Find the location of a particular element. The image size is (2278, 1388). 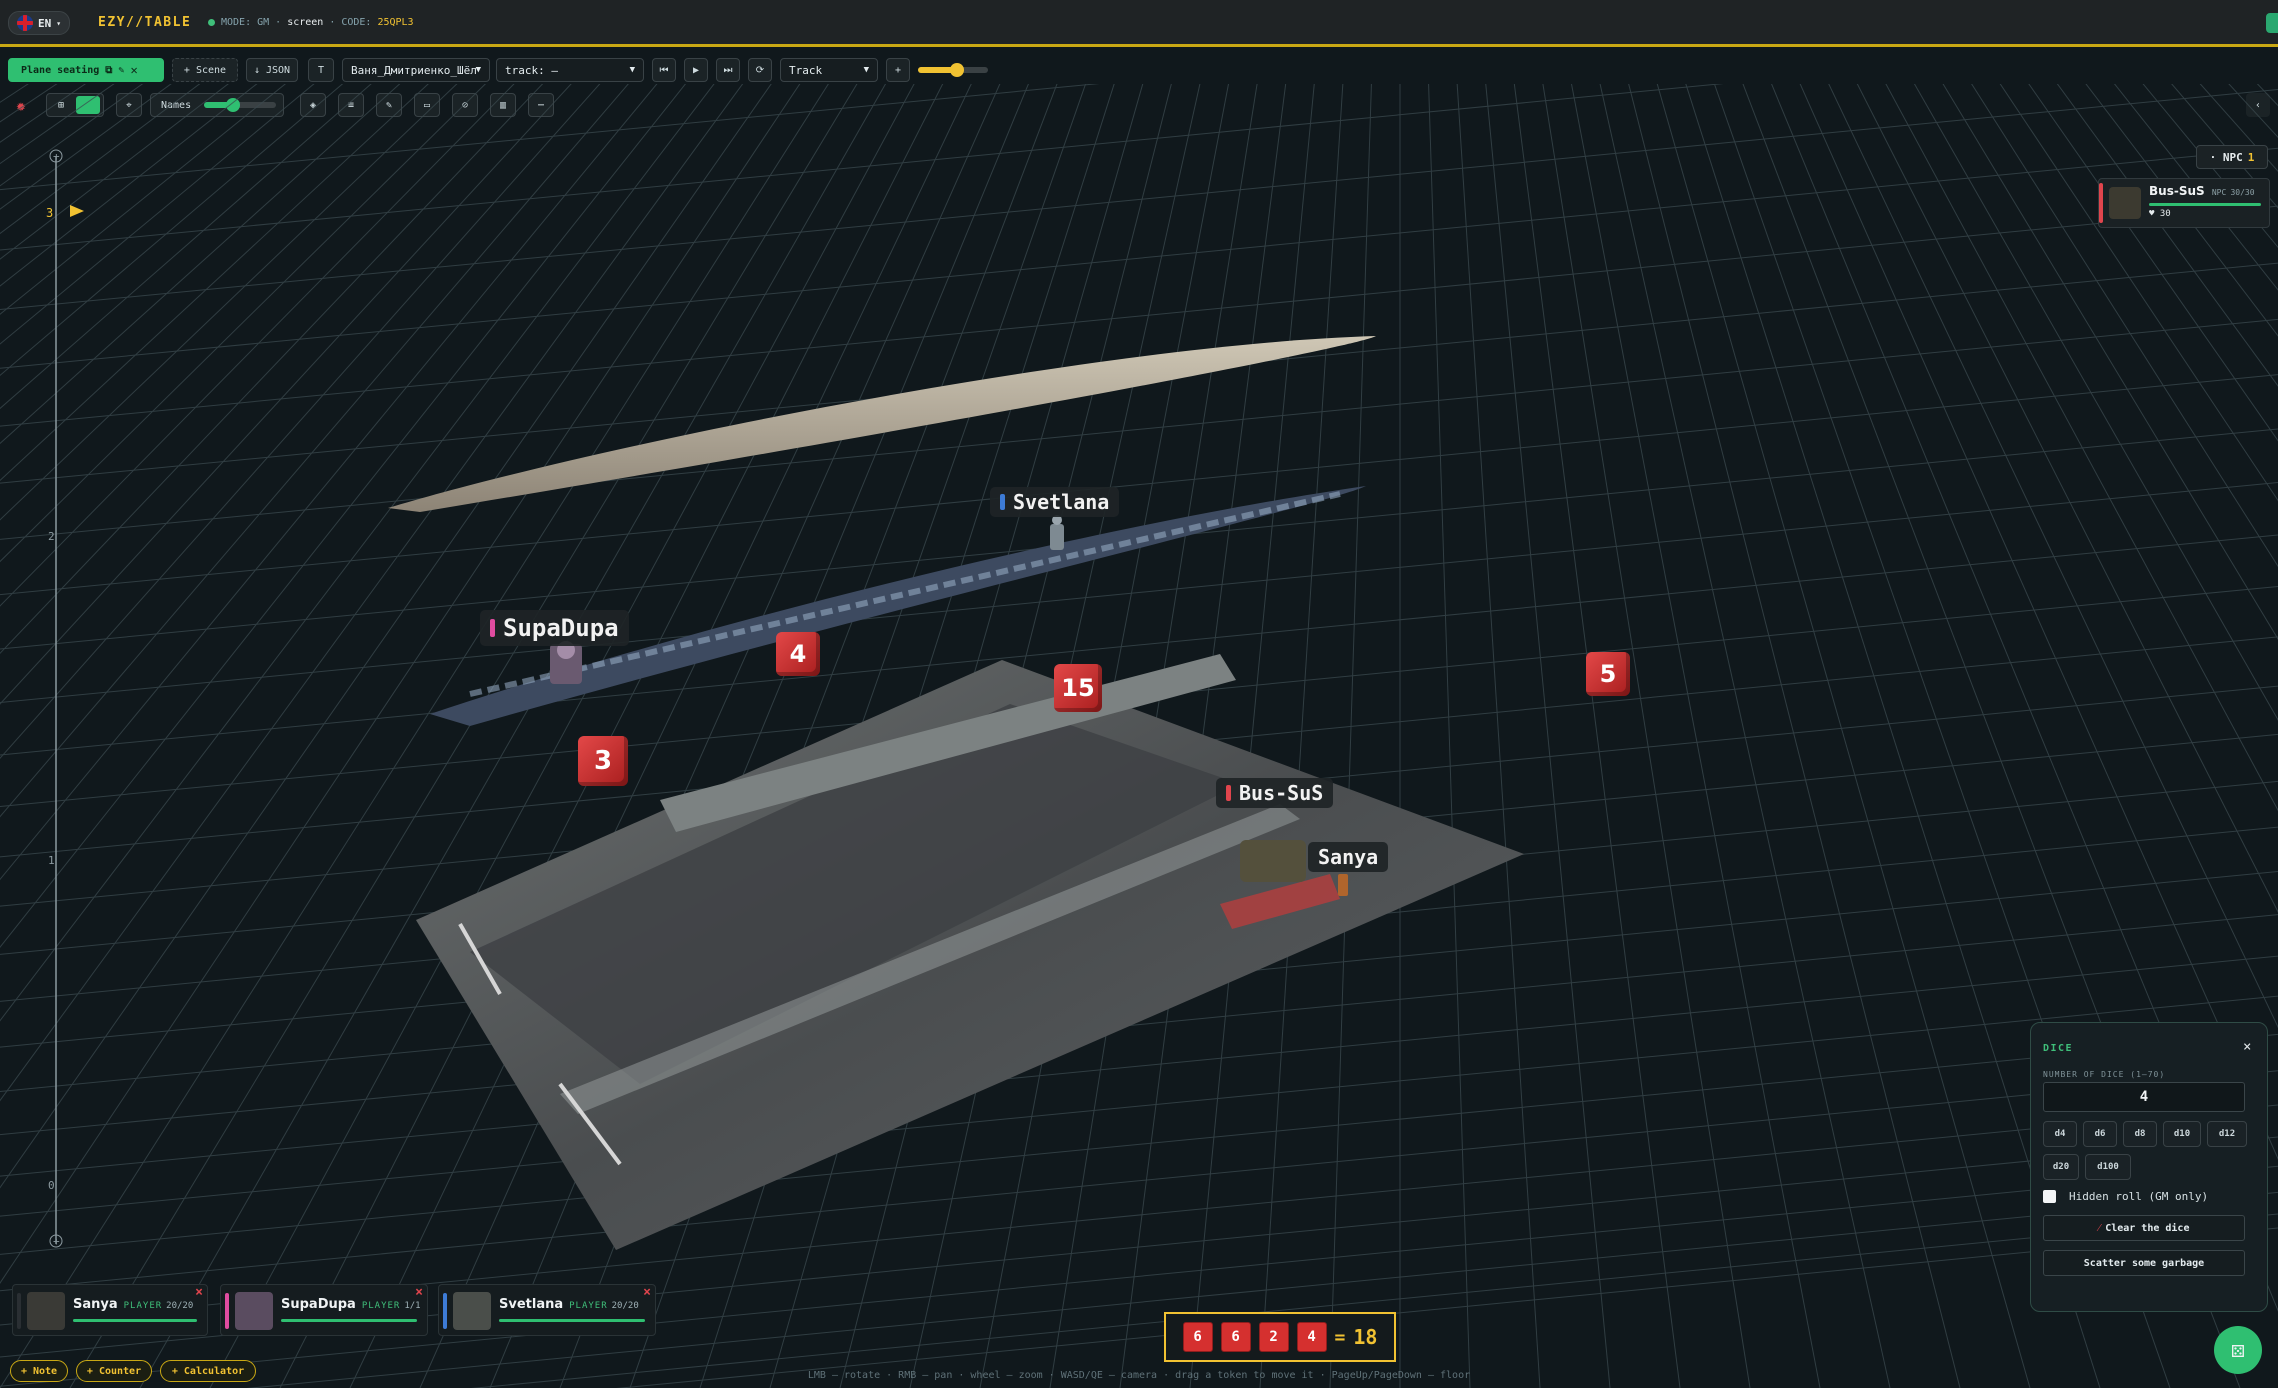

die-3d: 4 is located at coordinates (798, 654).